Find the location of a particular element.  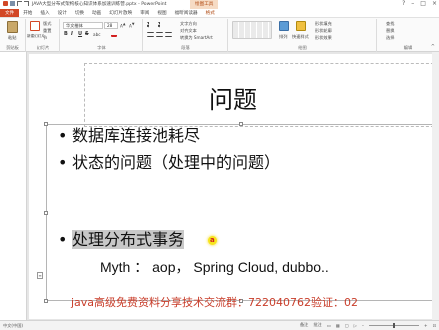

status-right: 备注 批注 ▭ ▦ ▢ ▷ – + ⊡ is located at coordinates (368, 325).